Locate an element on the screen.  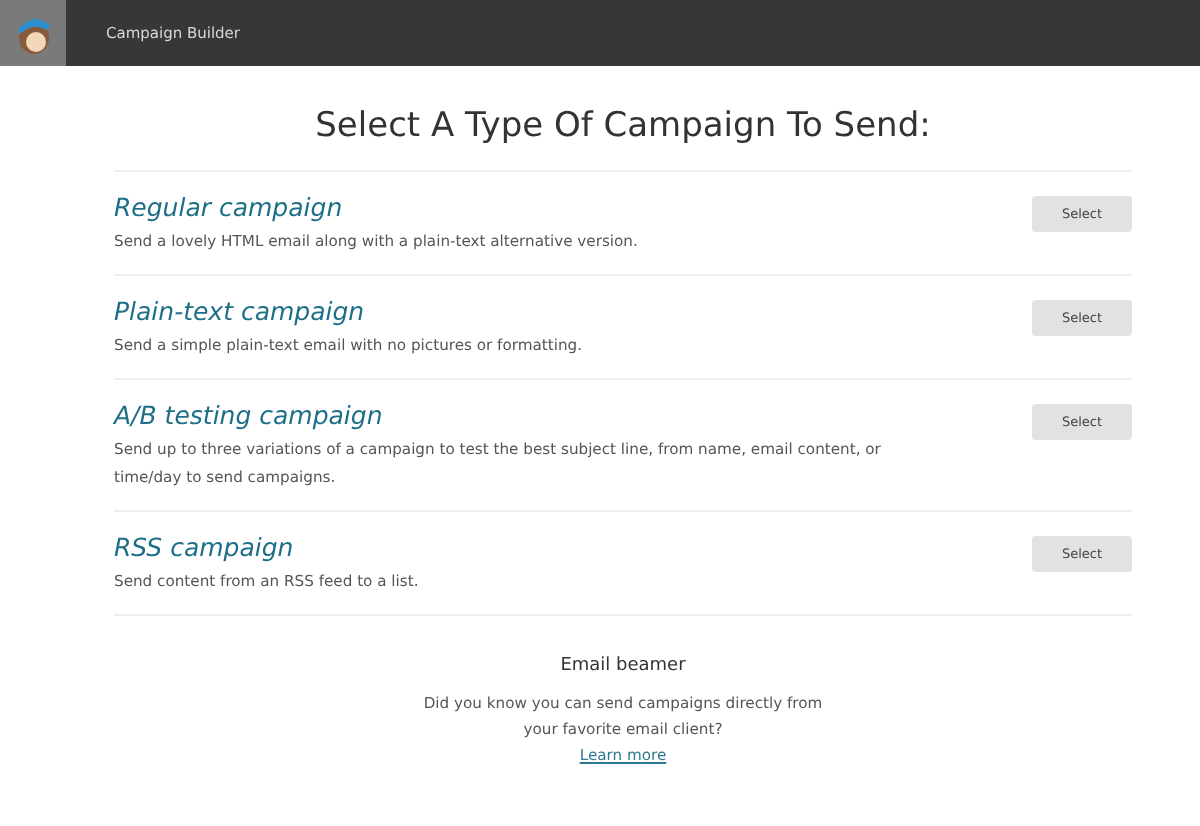
campaign-name: Regular campaign is located at coordinates (229, 207).